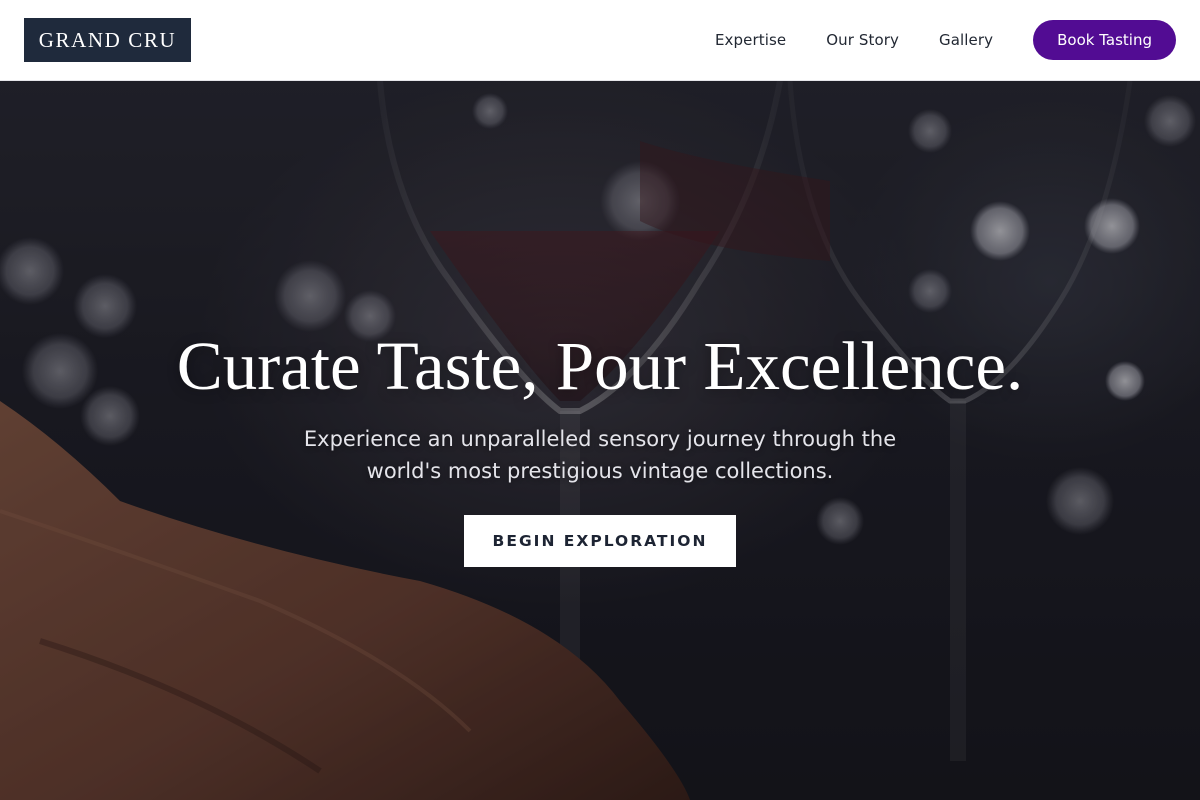  I want to click on begin-exploration-button: BEGIN EXPLORATION, so click(600, 541).